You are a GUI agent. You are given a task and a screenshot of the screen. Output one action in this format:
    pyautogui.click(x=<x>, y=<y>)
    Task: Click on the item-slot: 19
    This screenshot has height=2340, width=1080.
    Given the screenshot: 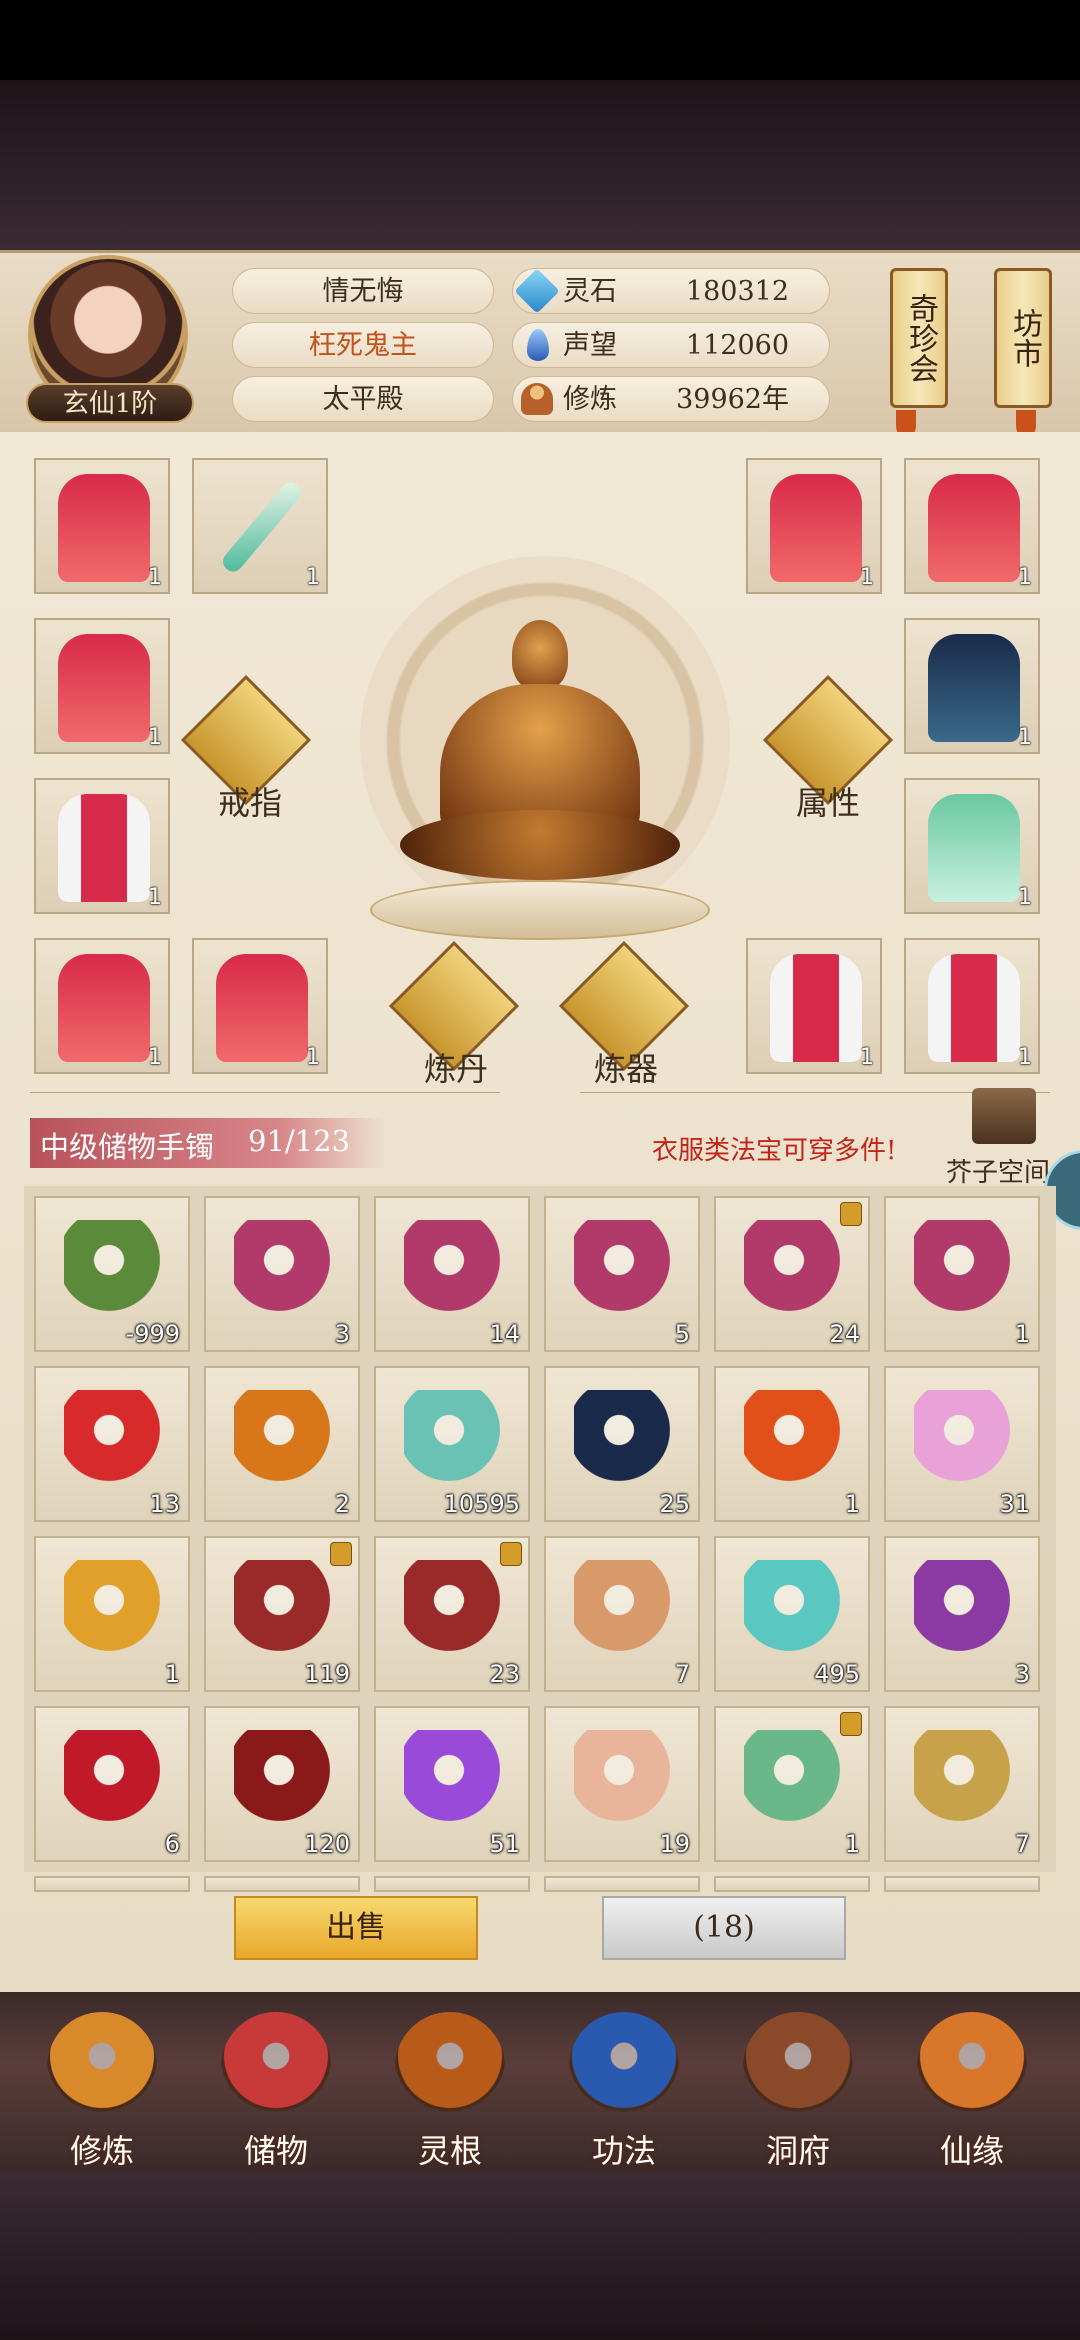 What is the action you would take?
    pyautogui.click(x=622, y=1784)
    